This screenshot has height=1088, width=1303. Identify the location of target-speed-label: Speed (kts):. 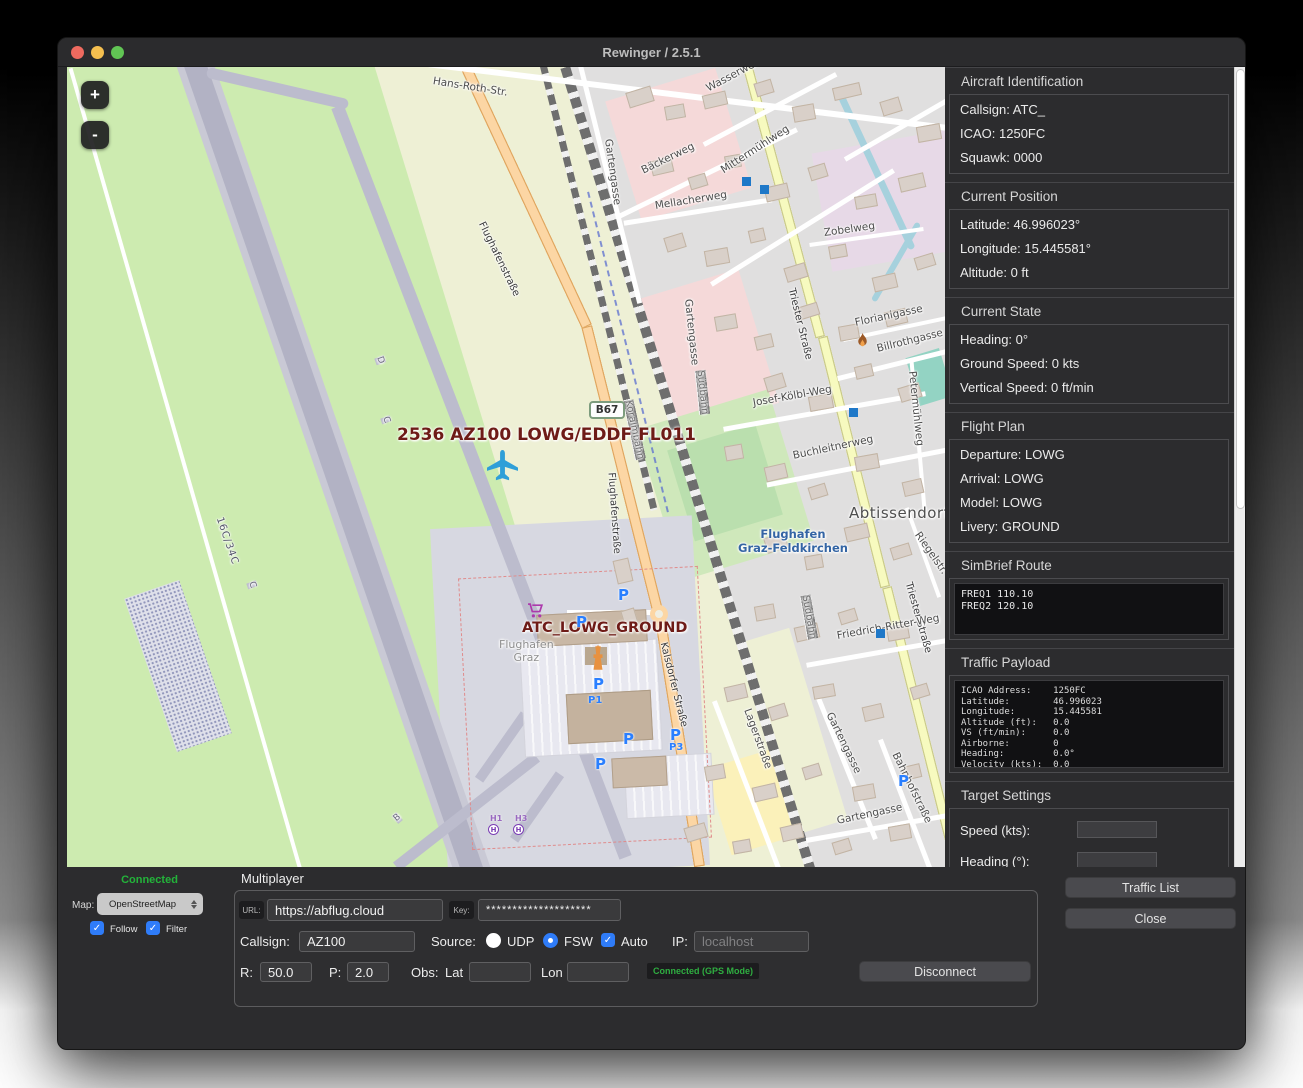
(995, 830).